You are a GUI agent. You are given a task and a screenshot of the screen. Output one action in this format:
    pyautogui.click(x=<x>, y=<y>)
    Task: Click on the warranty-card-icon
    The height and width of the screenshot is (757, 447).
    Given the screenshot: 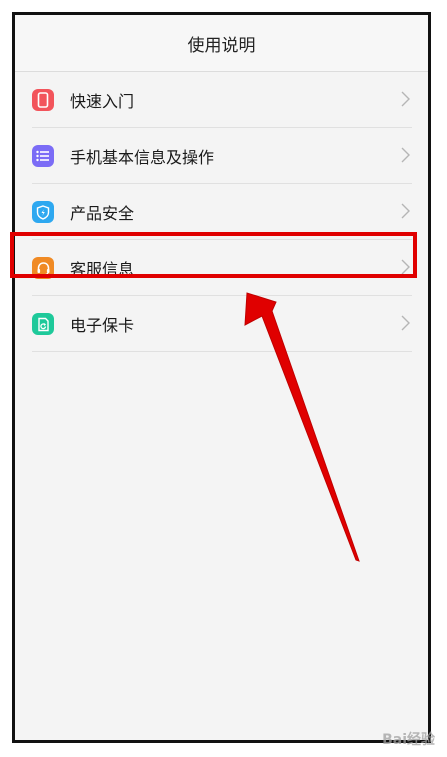 What is the action you would take?
    pyautogui.click(x=43, y=324)
    